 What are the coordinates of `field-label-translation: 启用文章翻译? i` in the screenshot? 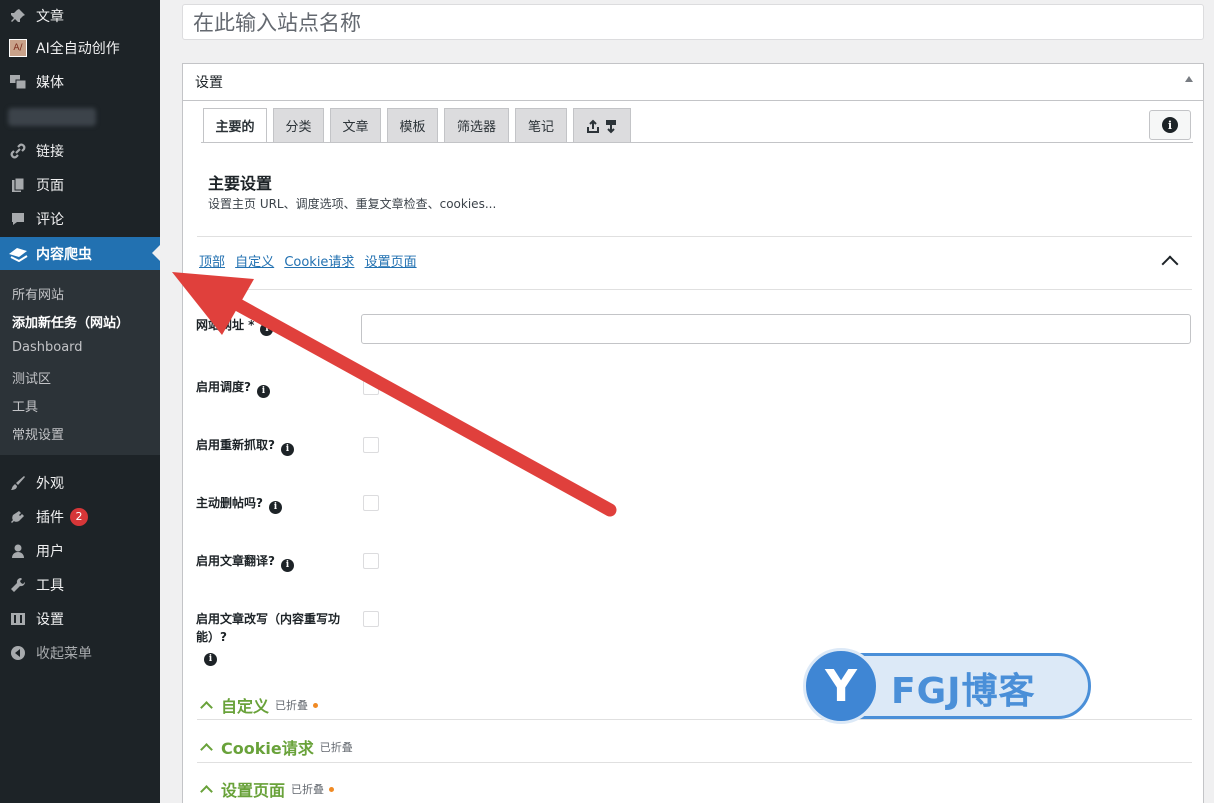 It's located at (245, 562).